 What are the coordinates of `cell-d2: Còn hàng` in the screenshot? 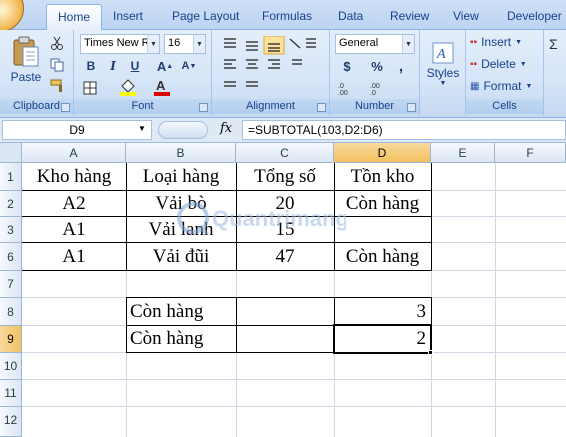 It's located at (382, 204).